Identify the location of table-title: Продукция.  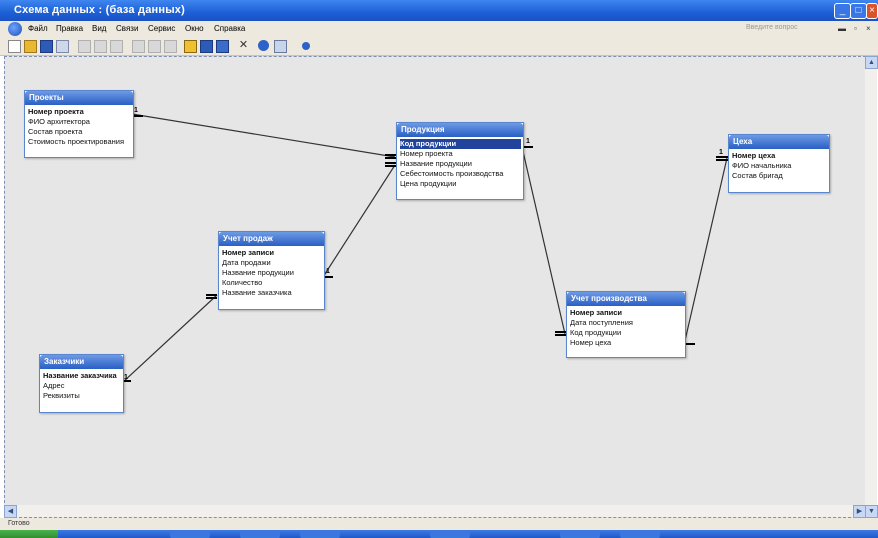
(460, 130).